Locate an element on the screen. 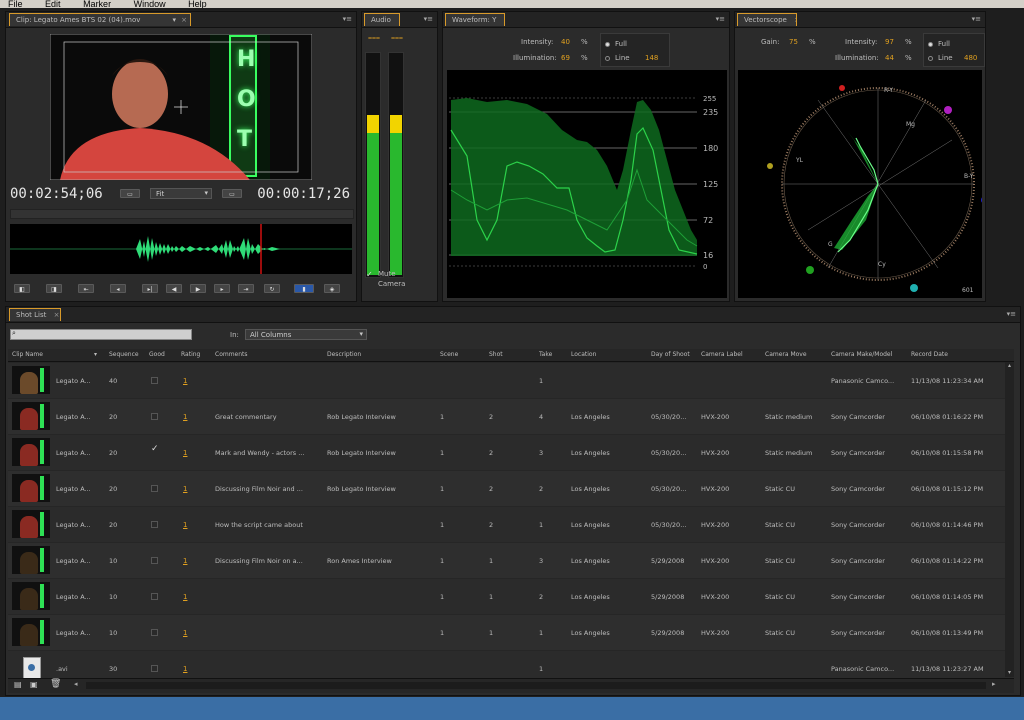 This screenshot has width=1024, height=720. vs-line-value: 480 is located at coordinates (970, 58).